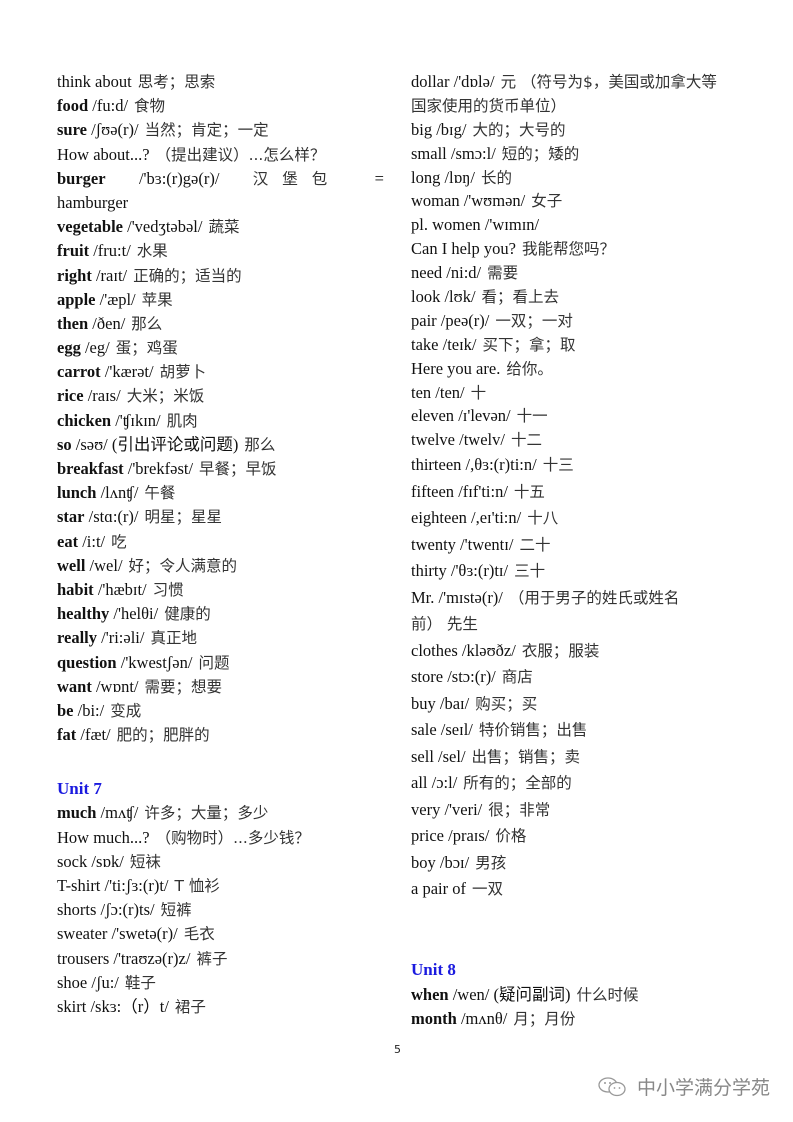 The height and width of the screenshot is (1122, 793). I want to click on entry-meaning: 月；月份, so click(544, 1019).